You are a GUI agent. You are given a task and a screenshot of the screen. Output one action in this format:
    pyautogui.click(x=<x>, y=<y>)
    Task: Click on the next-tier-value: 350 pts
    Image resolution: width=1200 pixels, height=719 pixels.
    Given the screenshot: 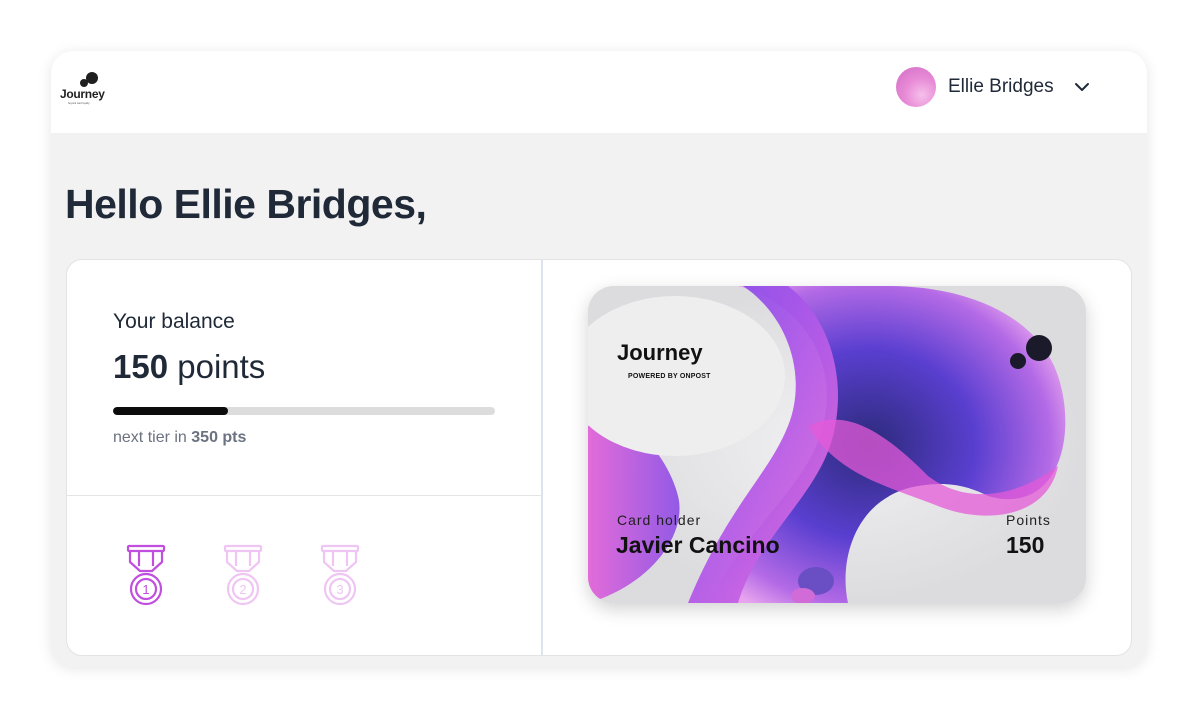 What is the action you would take?
    pyautogui.click(x=219, y=437)
    